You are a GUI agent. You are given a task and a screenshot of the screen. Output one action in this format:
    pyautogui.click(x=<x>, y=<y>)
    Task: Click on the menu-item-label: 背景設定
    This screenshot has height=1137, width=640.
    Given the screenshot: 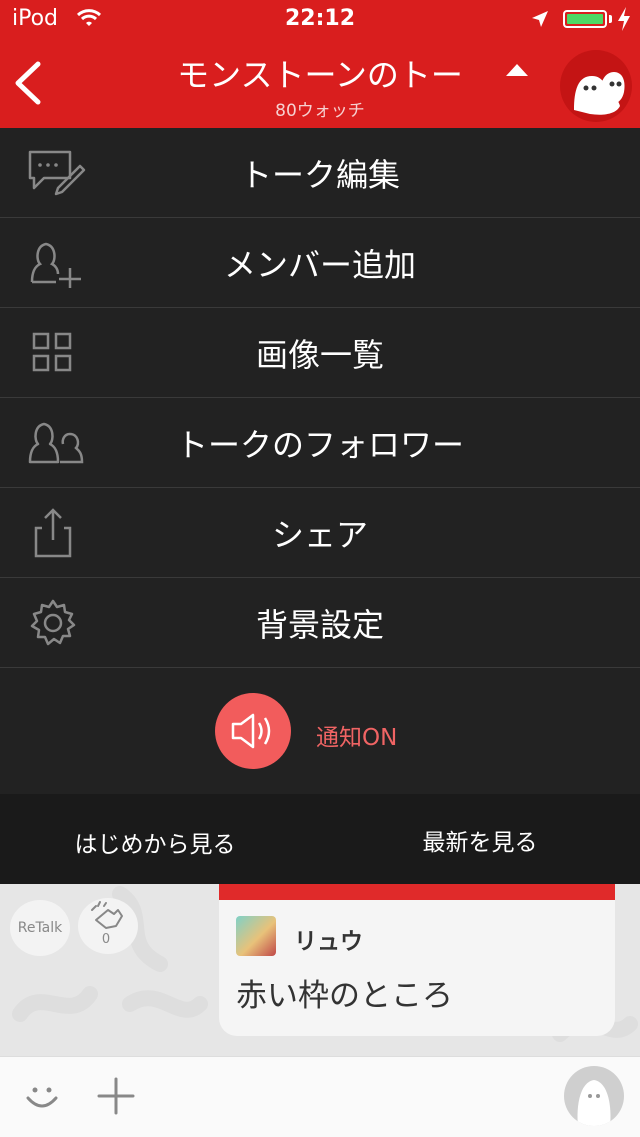 What is the action you would take?
    pyautogui.click(x=319, y=625)
    